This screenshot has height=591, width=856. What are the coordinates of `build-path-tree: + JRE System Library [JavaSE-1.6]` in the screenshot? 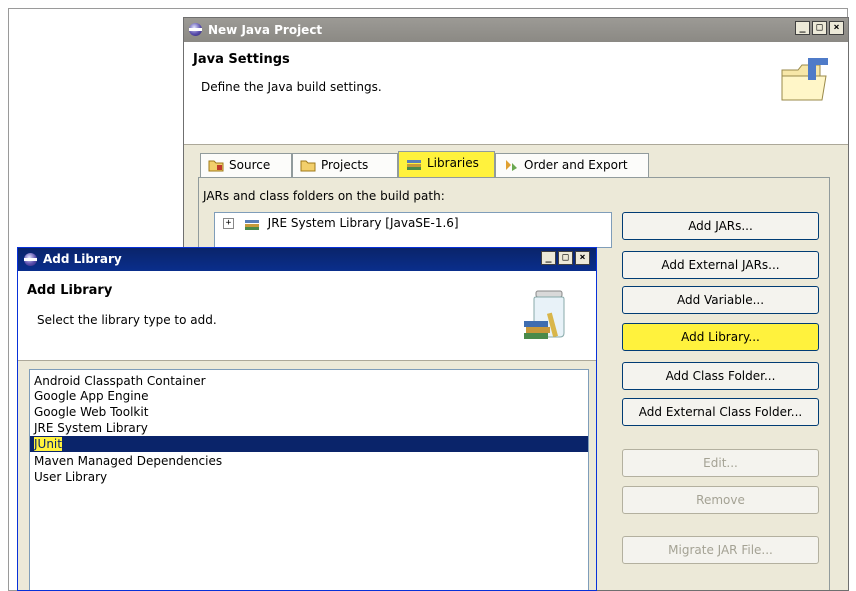 It's located at (413, 230).